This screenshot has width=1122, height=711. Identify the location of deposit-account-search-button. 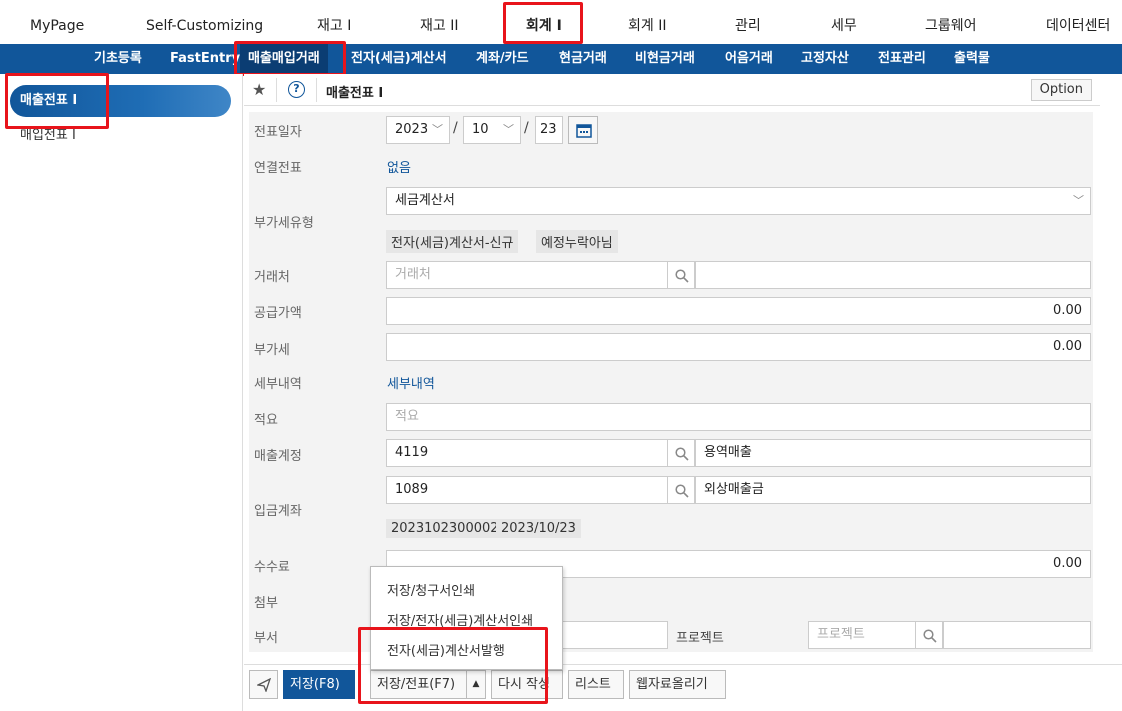
(681, 490).